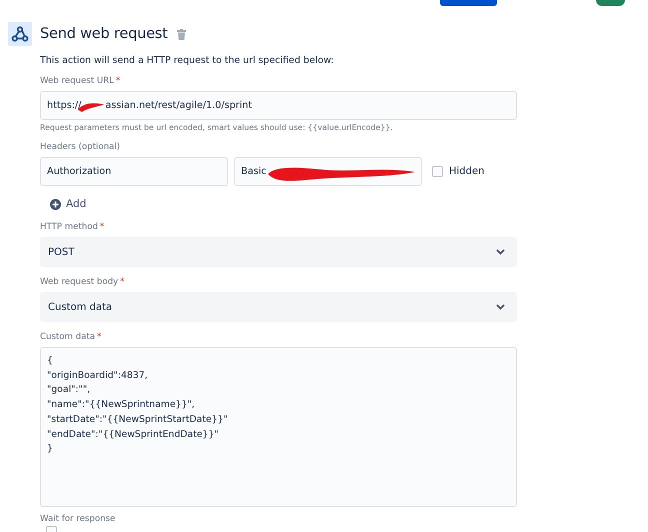  I want to click on plus-icon, so click(55, 204).